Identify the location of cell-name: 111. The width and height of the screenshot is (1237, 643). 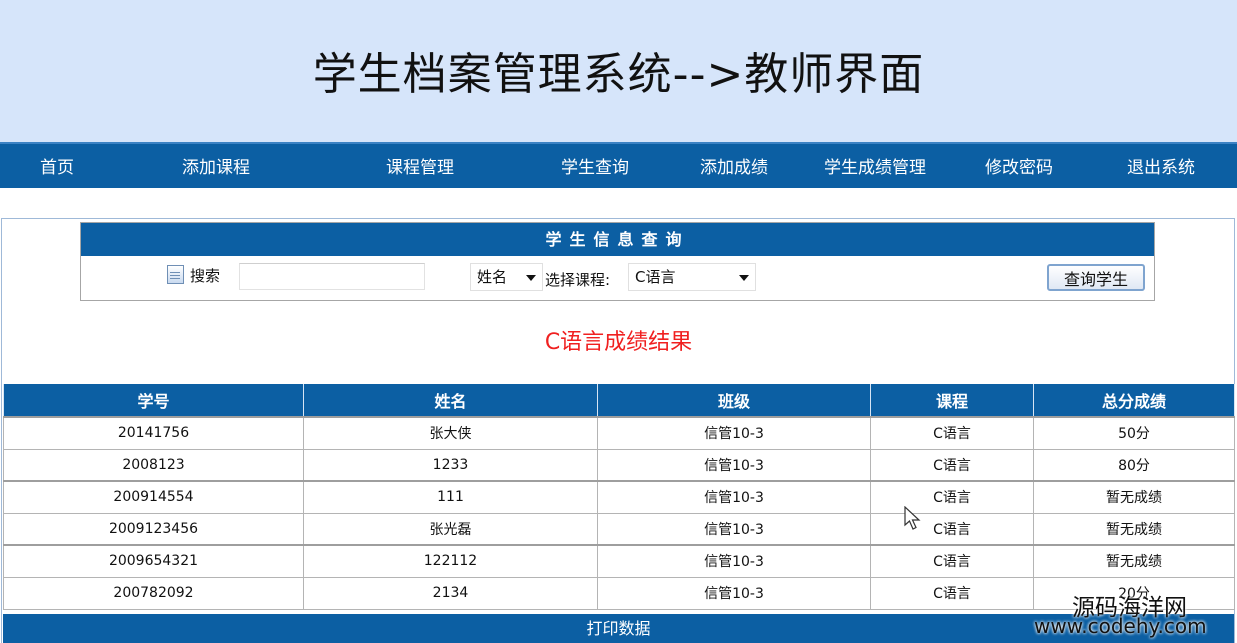
(450, 497).